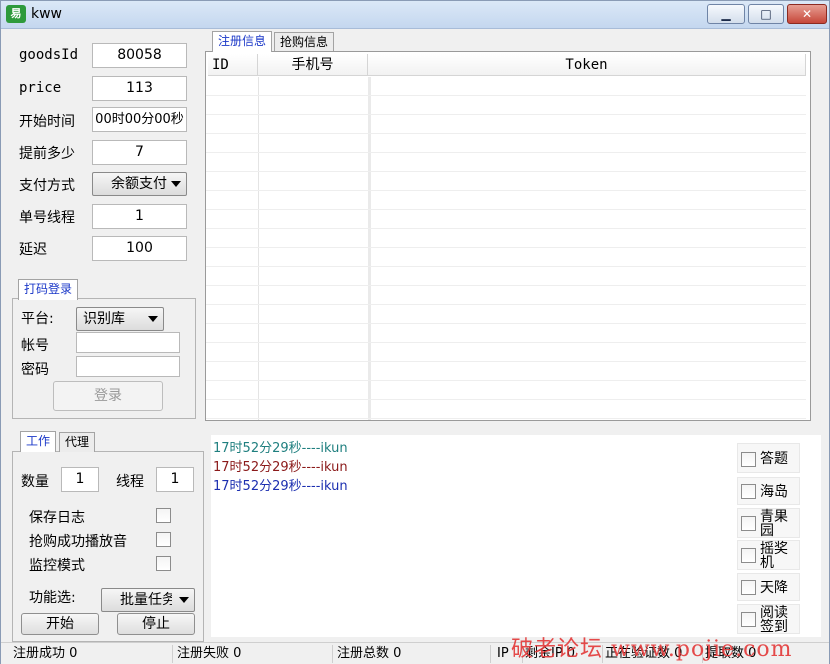  I want to click on platform-label: 平台:, so click(37, 319).